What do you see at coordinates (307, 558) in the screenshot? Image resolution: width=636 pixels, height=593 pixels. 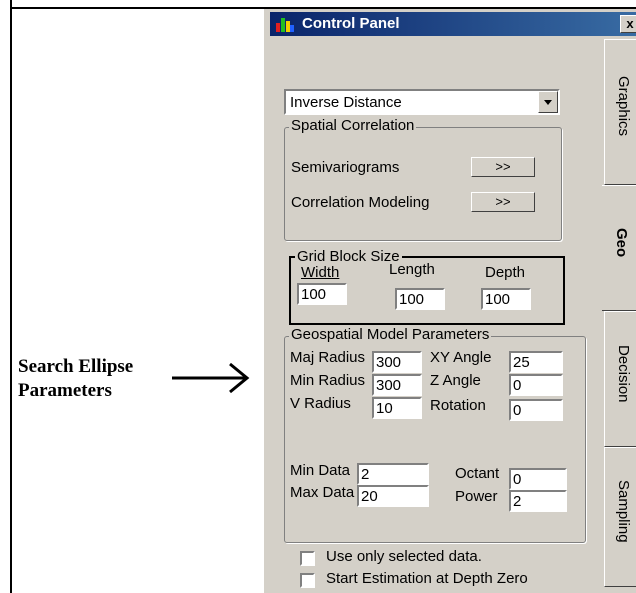 I see `selected-only-checkbox` at bounding box center [307, 558].